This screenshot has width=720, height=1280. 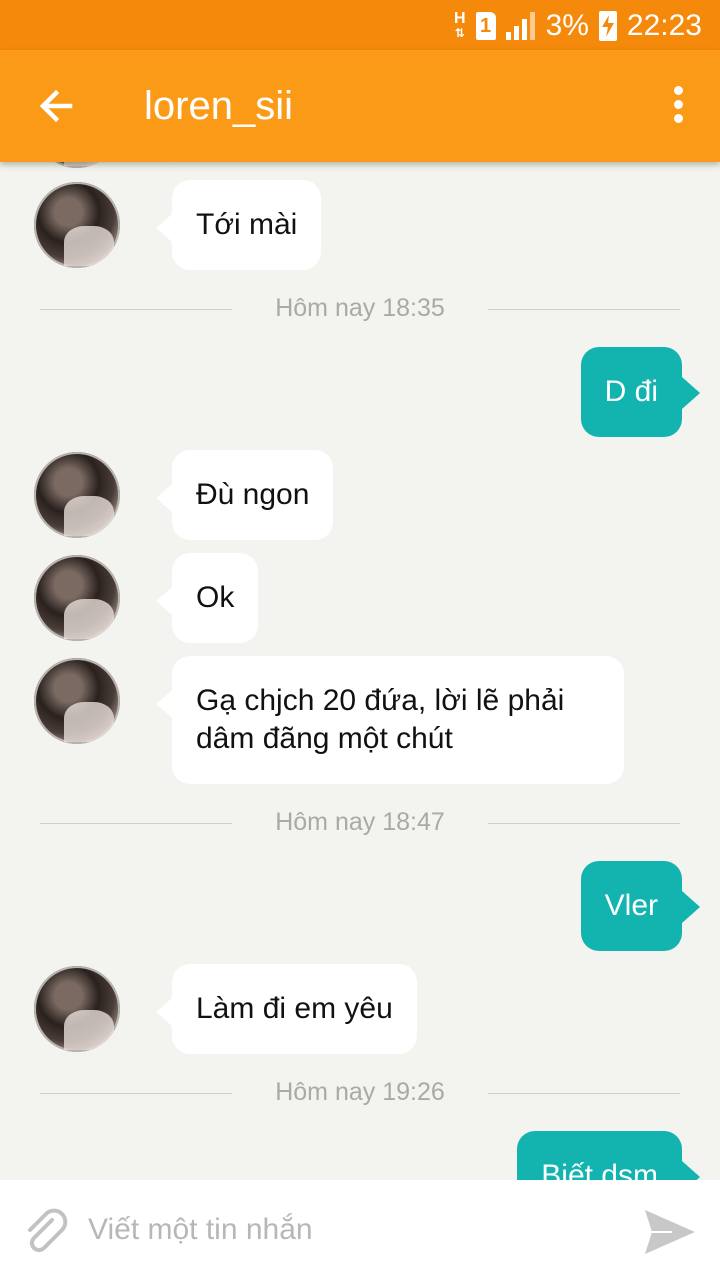 I want to click on message-text: Làm đi em yêu, so click(x=294, y=1008).